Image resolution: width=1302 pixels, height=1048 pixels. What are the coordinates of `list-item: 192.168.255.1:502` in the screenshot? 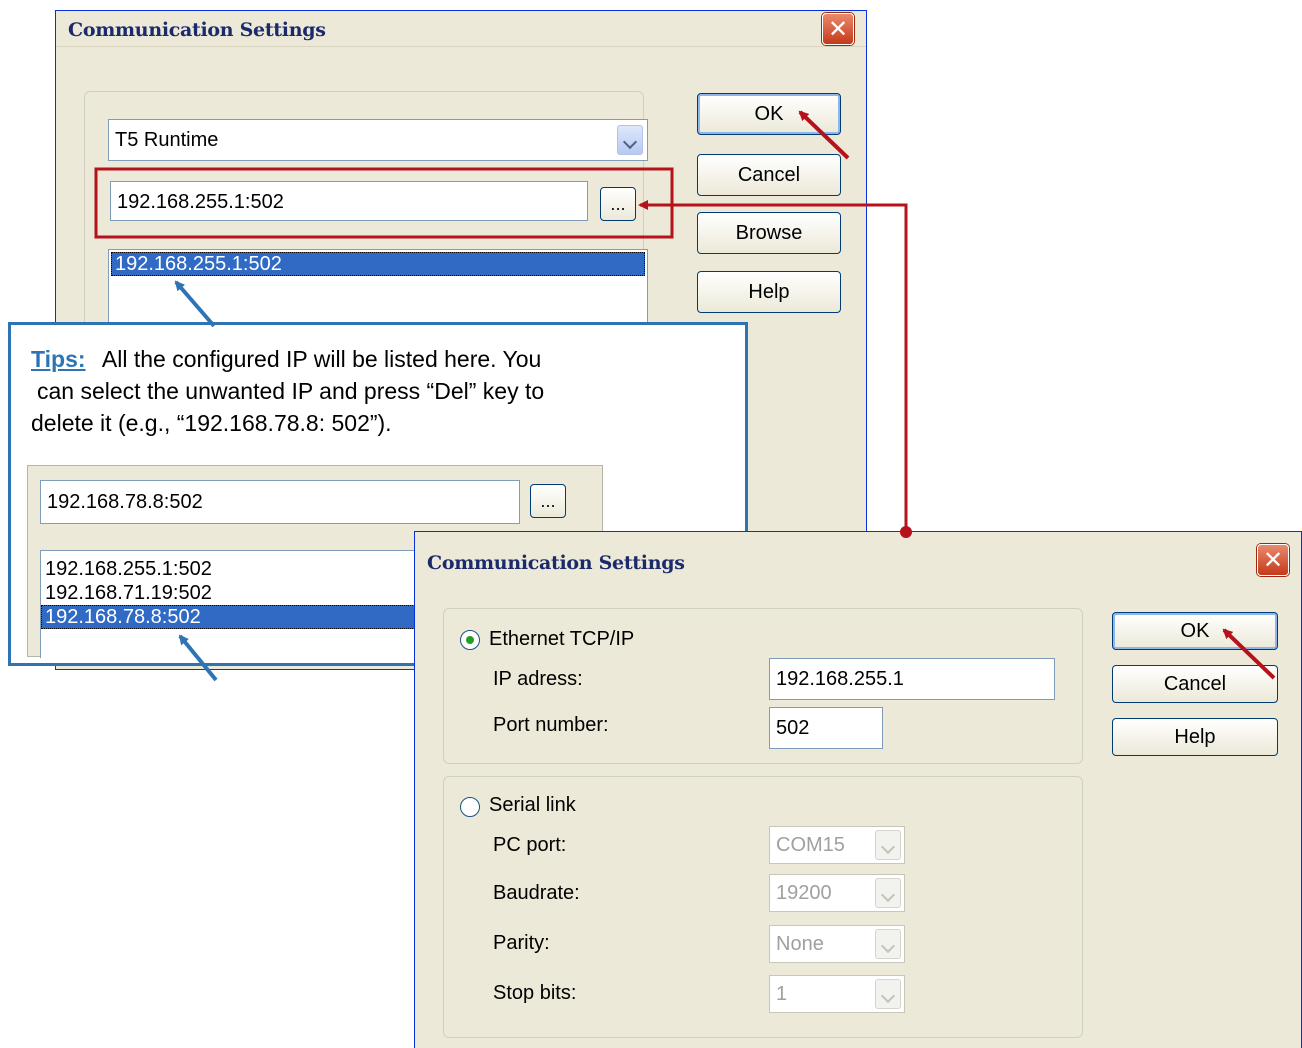 It's located at (378, 264).